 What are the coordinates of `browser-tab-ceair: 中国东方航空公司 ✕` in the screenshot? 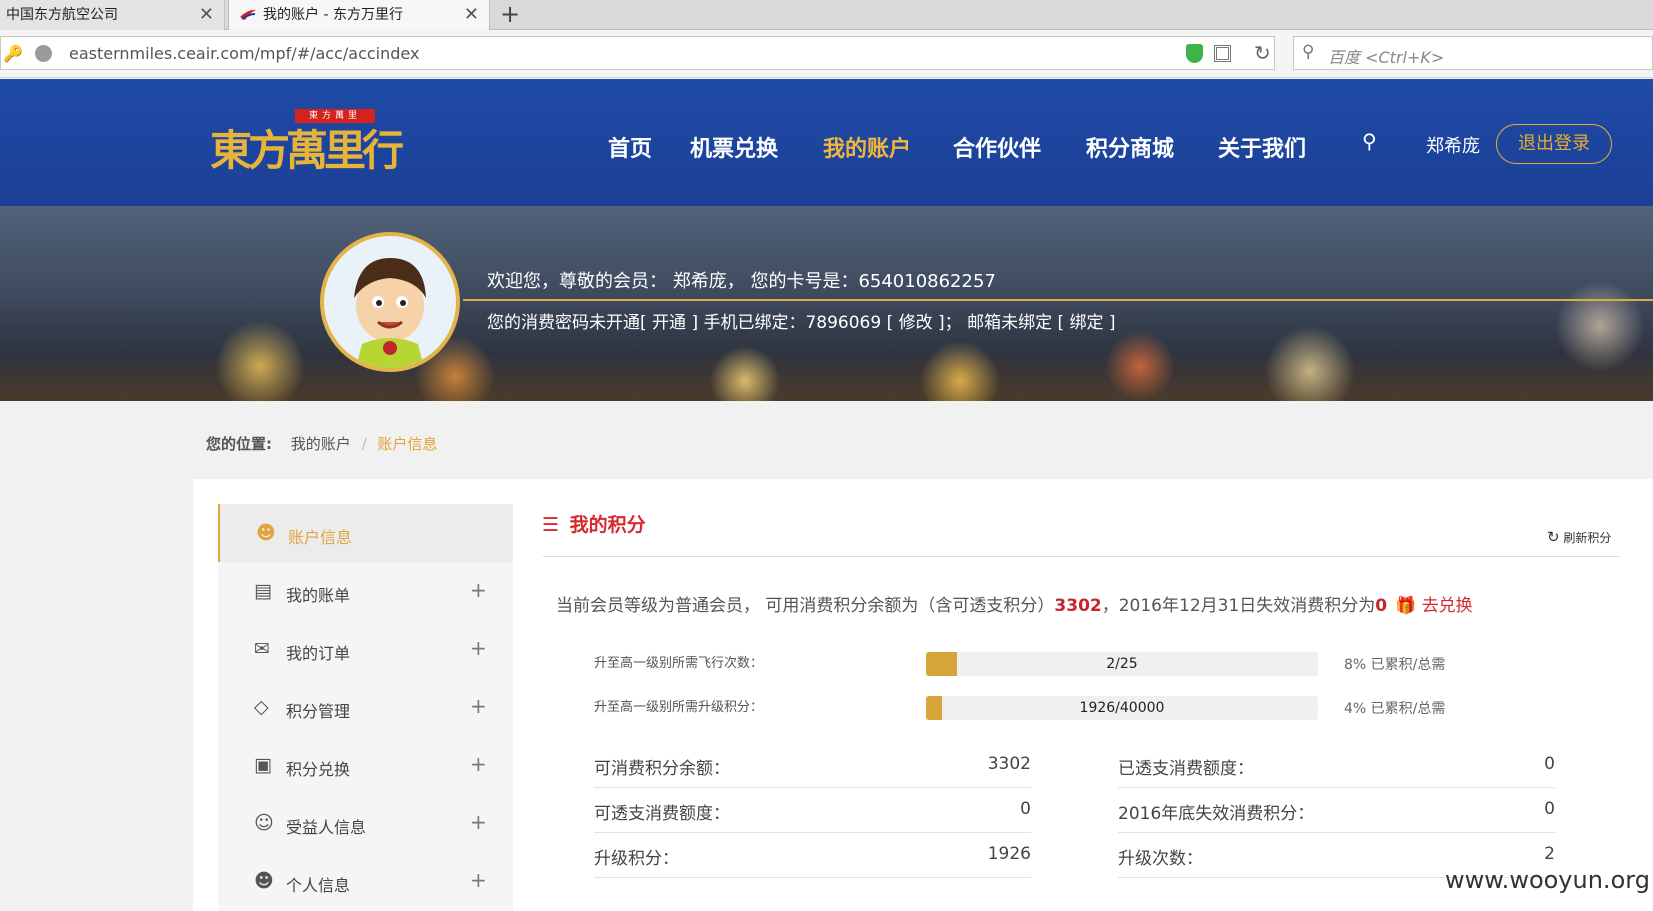 It's located at (112, 15).